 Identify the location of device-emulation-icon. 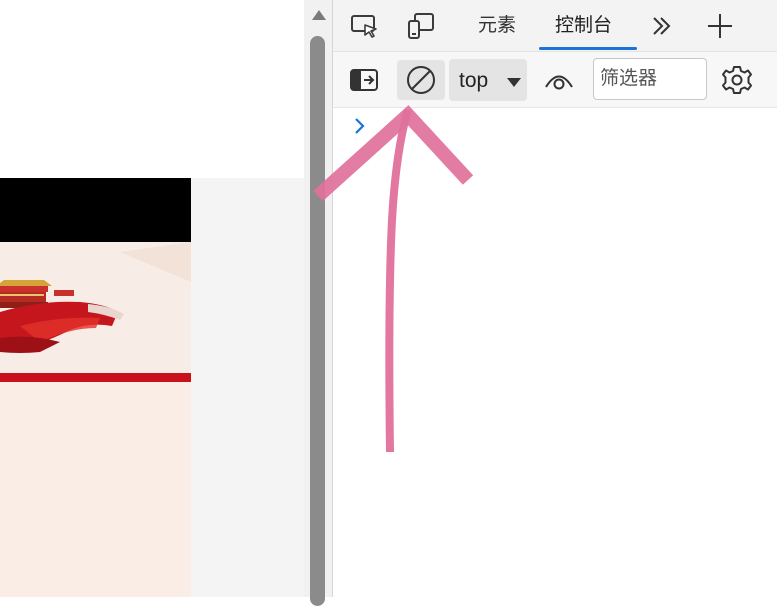
(421, 26).